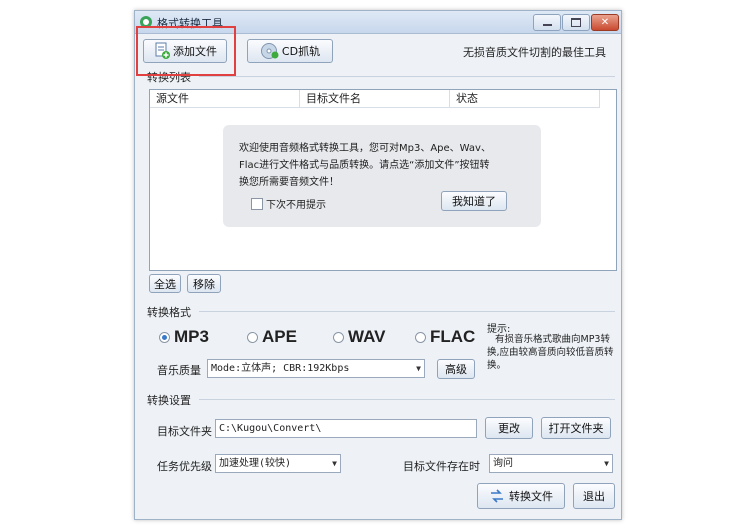 Image resolution: width=752 pixels, height=526 pixels. I want to click on maximize-icon, so click(576, 22).